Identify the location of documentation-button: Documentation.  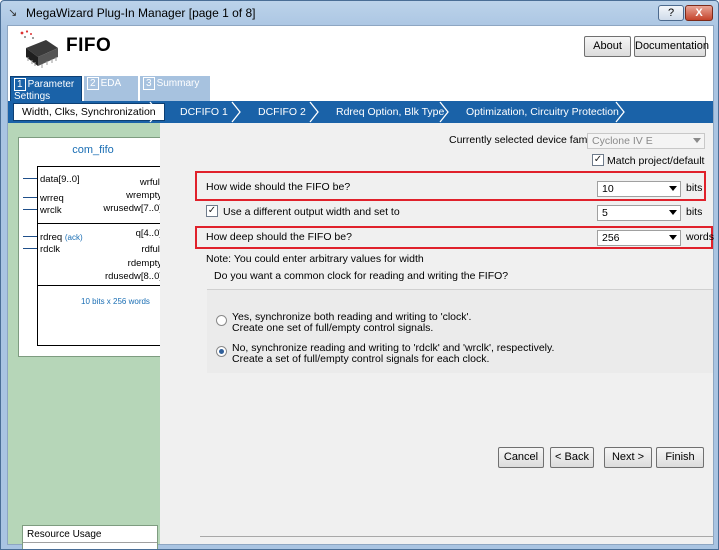
(671, 46).